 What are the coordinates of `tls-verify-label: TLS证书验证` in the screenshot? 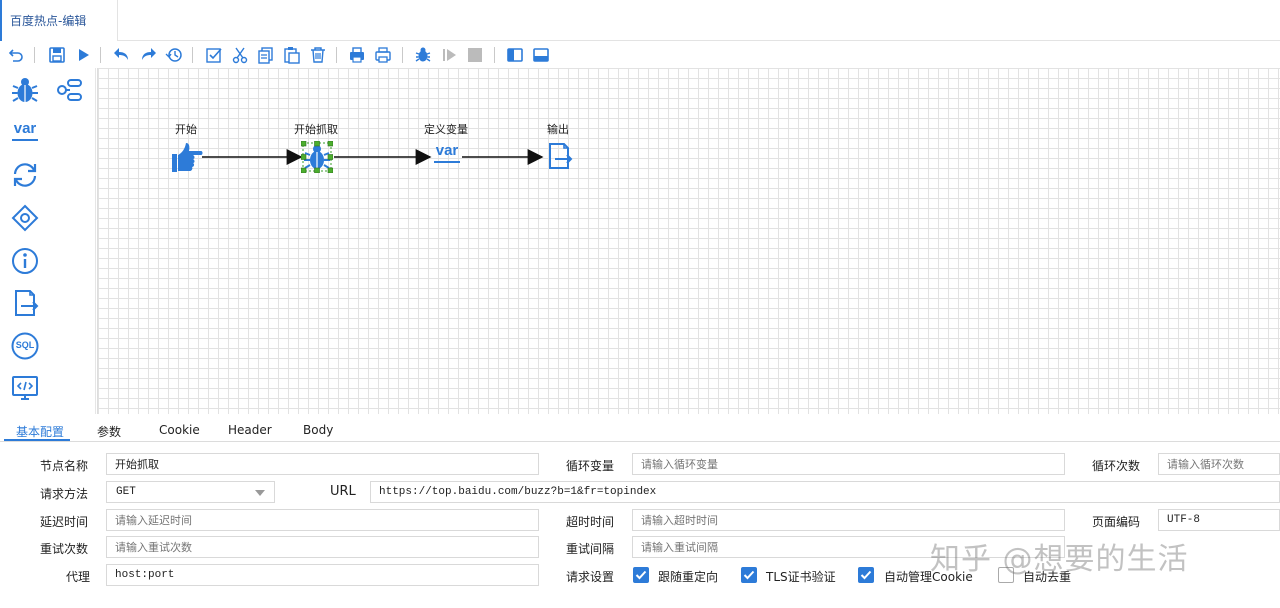 It's located at (801, 577).